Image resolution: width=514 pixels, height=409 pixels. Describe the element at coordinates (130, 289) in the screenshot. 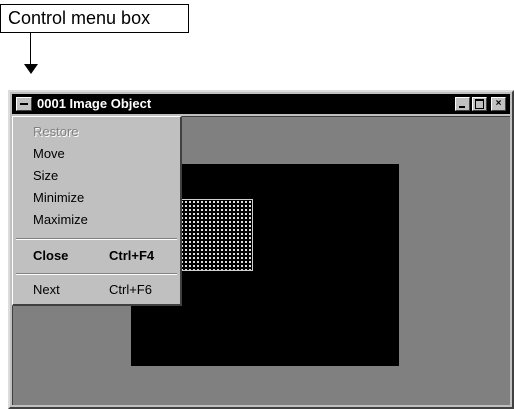

I see `menu-item-shortcut: Ctrl+F6` at that location.